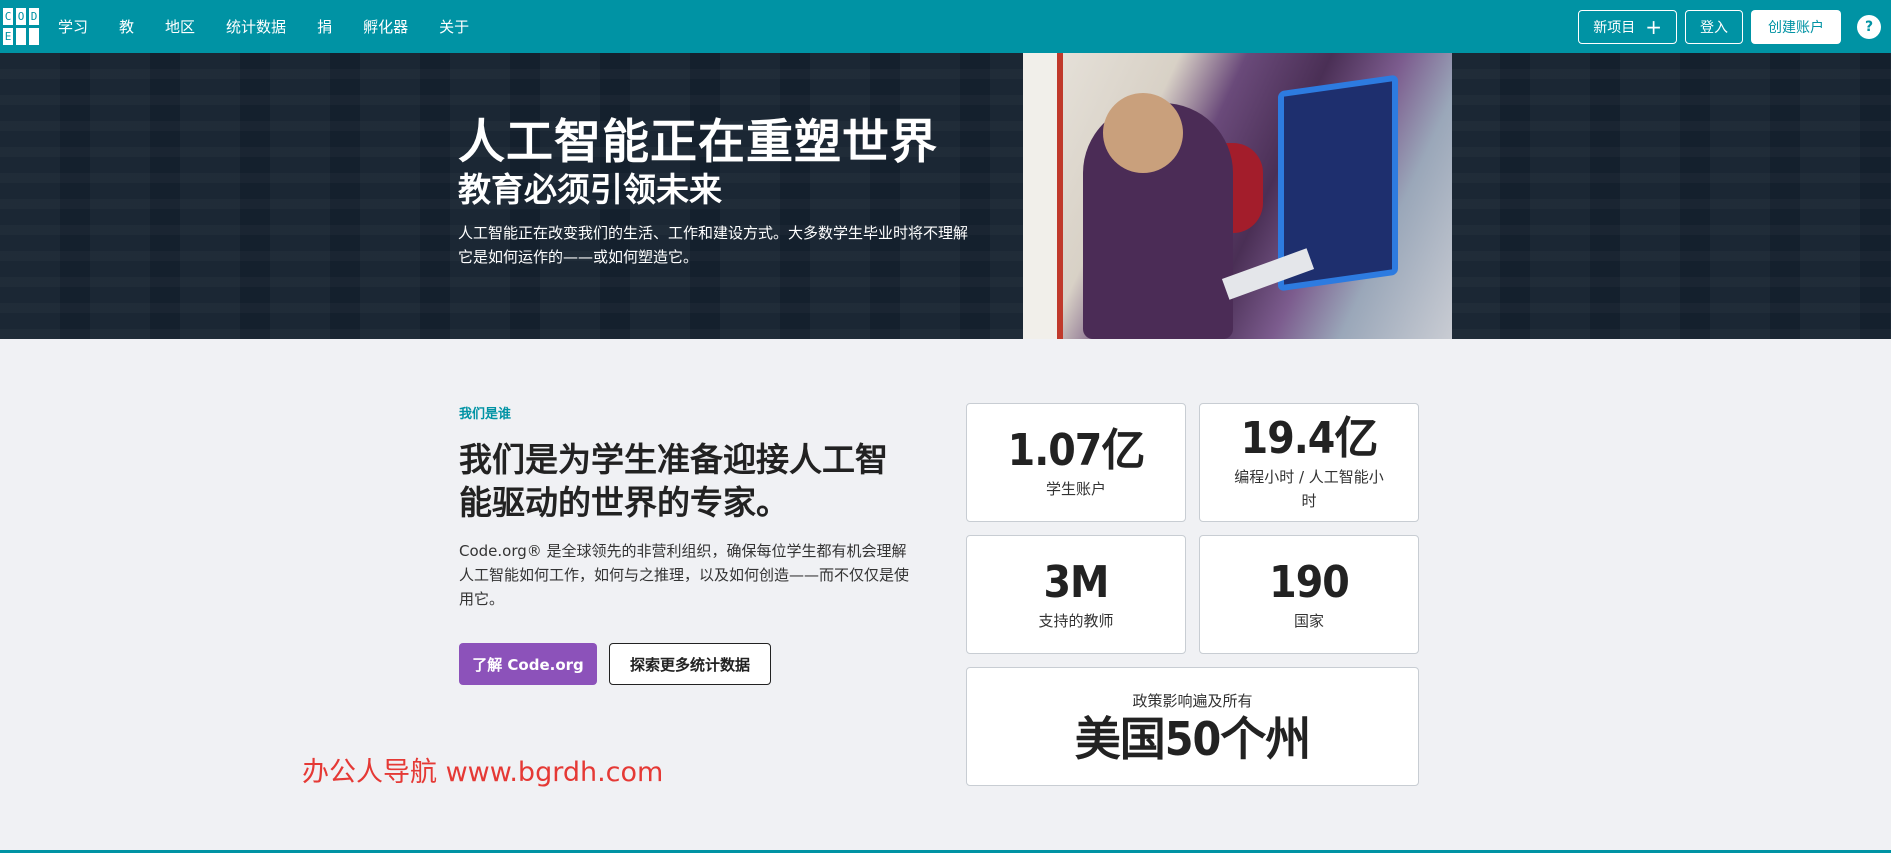  Describe the element at coordinates (1309, 438) in the screenshot. I see `stat-number: 19.4亿` at that location.